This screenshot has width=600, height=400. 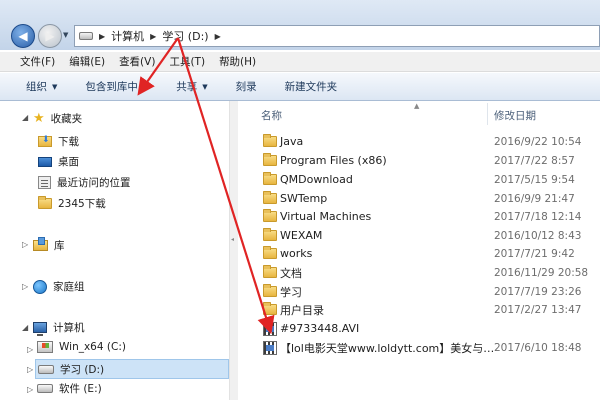 I want to click on nav-desktop: 桌面, so click(x=58, y=161).